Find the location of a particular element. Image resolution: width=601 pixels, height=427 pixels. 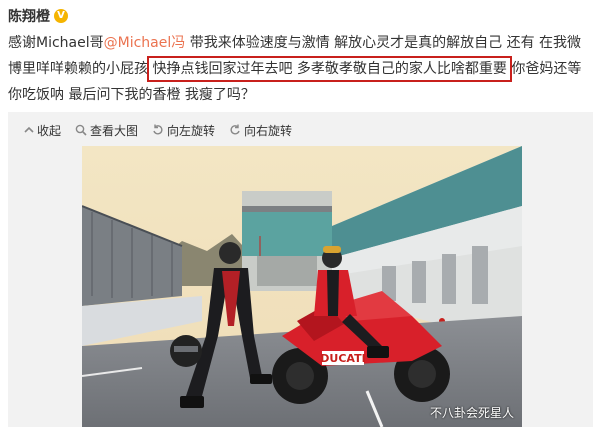

rotate-left-button: 向左旋转 is located at coordinates (183, 130).